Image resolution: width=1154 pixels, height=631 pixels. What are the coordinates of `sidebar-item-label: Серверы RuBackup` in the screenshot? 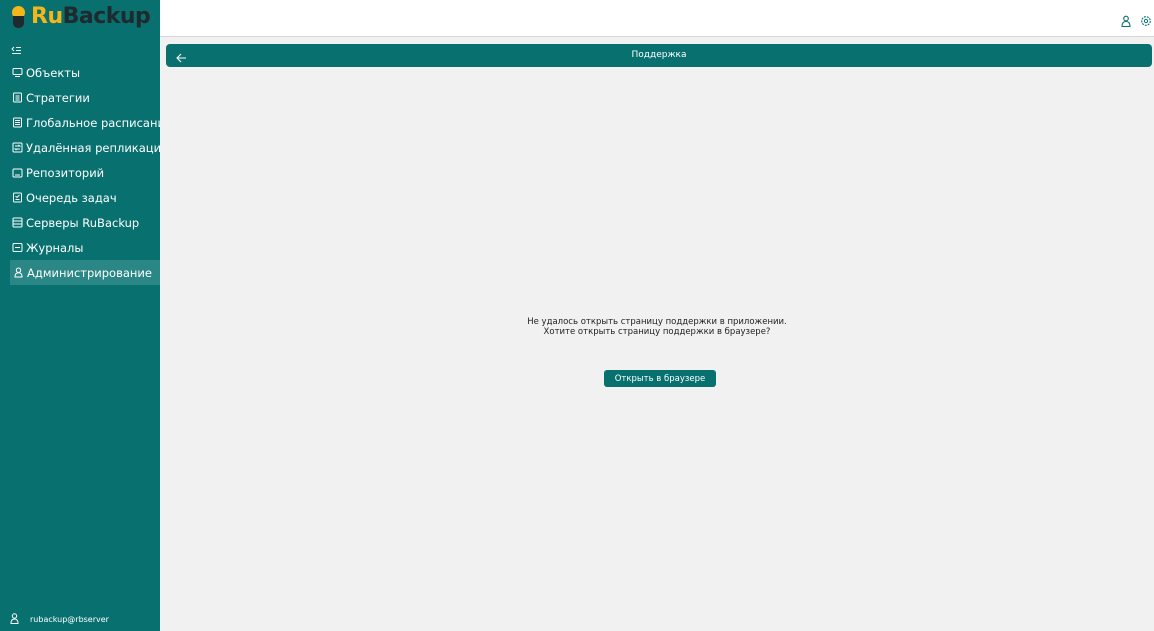 It's located at (83, 222).